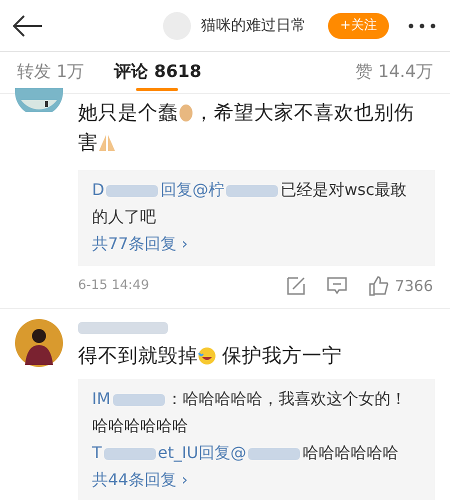 The height and width of the screenshot is (500, 450). Describe the element at coordinates (246, 128) in the screenshot. I see `comment-text: 她只是个蠢 ，希望大家不喜欢也别伤害` at that location.